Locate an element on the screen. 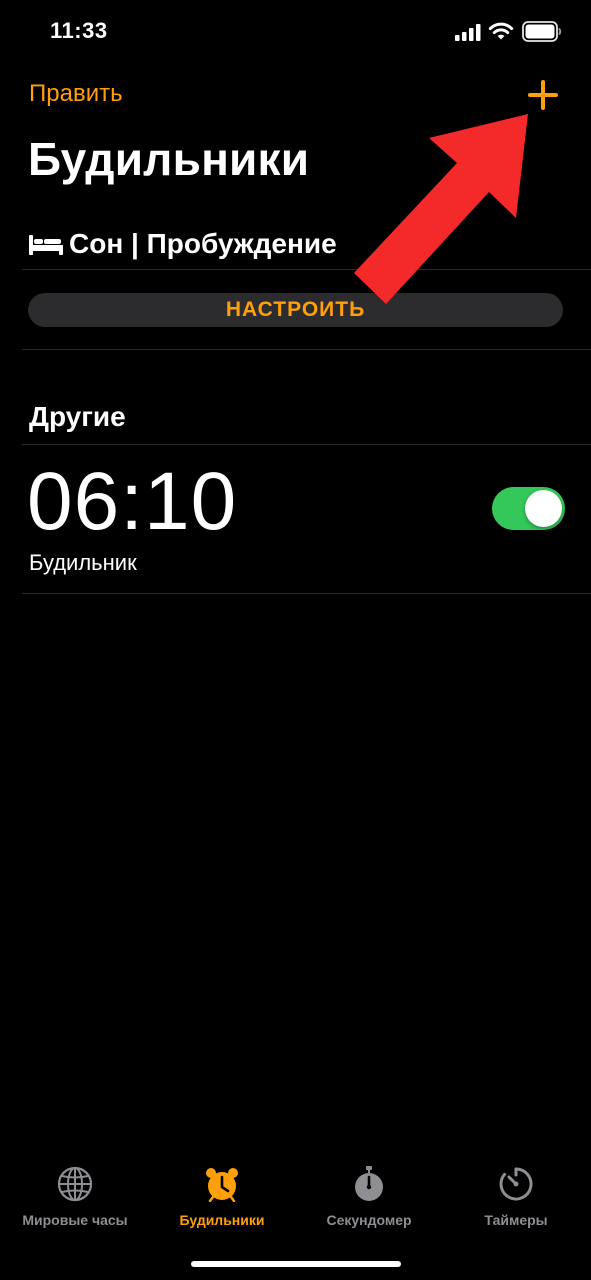 The image size is (591, 1280). red-arrow-annotation is located at coordinates (441, 209).